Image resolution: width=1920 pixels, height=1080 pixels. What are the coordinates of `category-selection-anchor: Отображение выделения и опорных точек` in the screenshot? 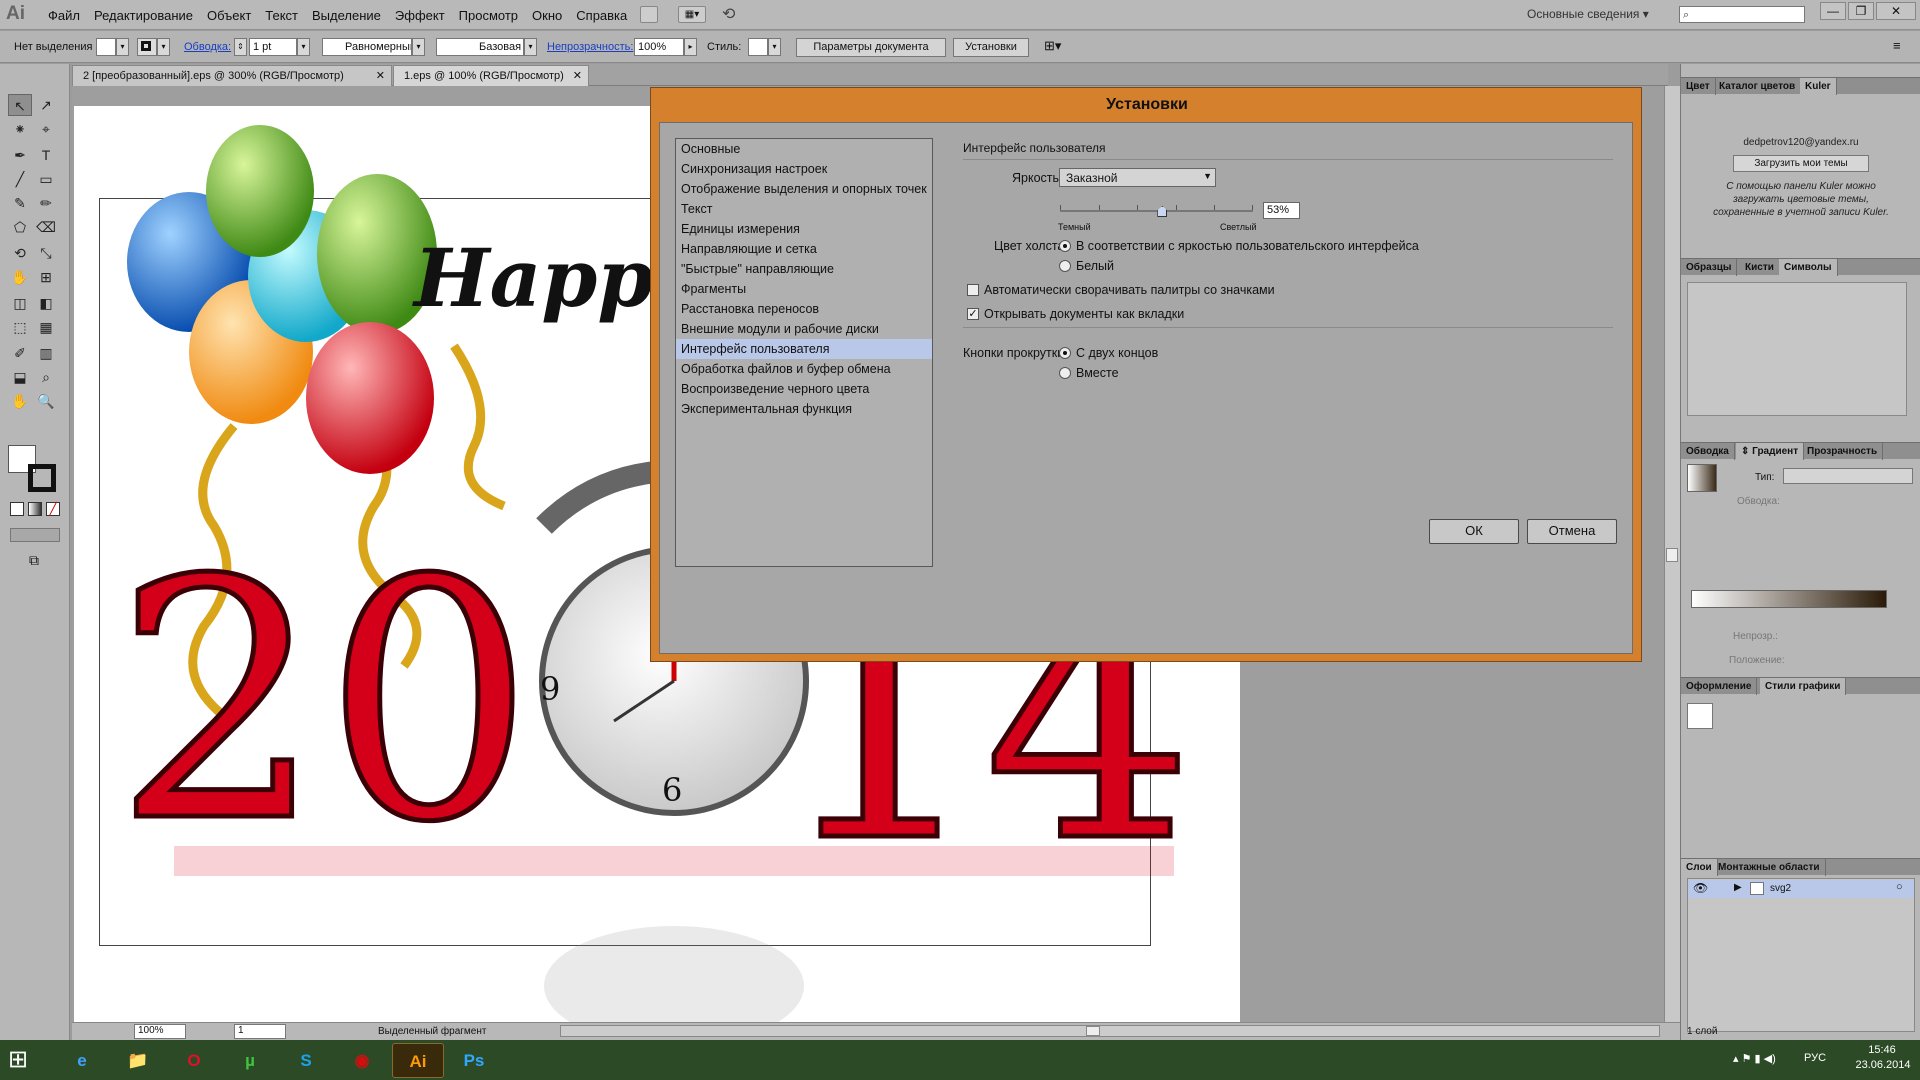 It's located at (804, 189).